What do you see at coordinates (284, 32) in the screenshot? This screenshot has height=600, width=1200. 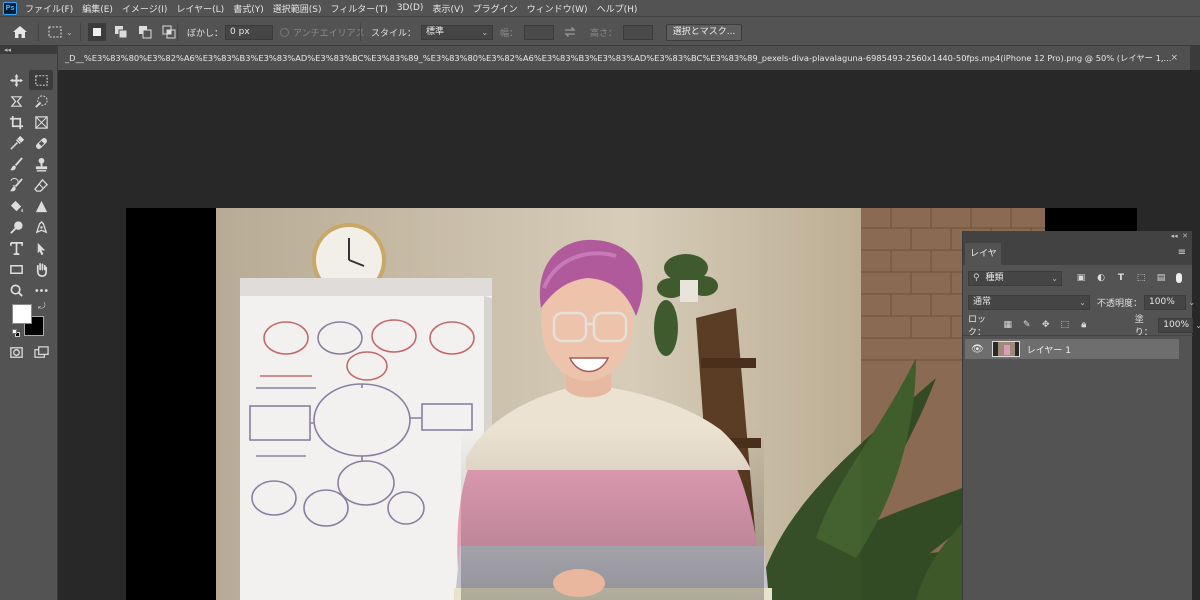 I see `antialias-checkbox` at bounding box center [284, 32].